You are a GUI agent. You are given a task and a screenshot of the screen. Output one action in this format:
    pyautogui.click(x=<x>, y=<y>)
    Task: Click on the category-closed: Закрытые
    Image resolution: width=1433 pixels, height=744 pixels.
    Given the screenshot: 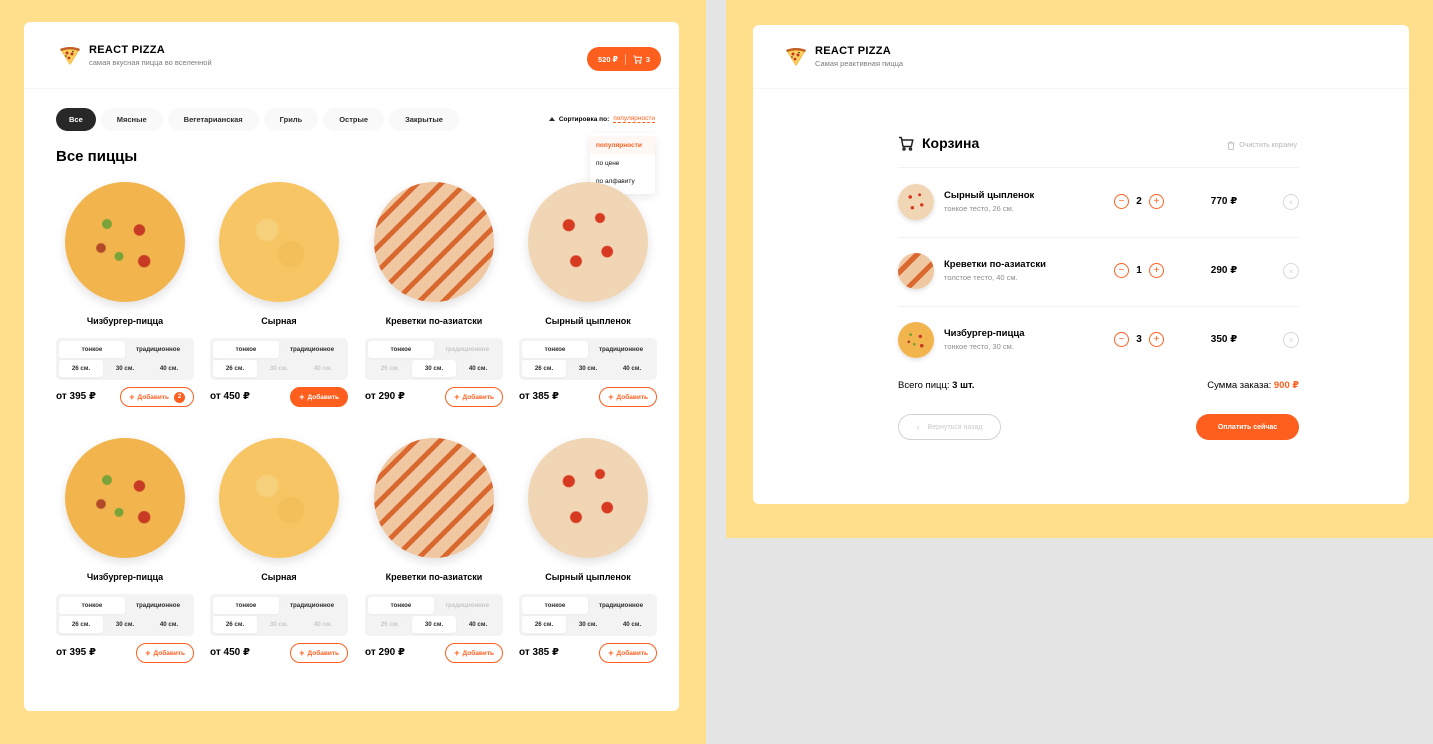 What is the action you would take?
    pyautogui.click(x=424, y=119)
    